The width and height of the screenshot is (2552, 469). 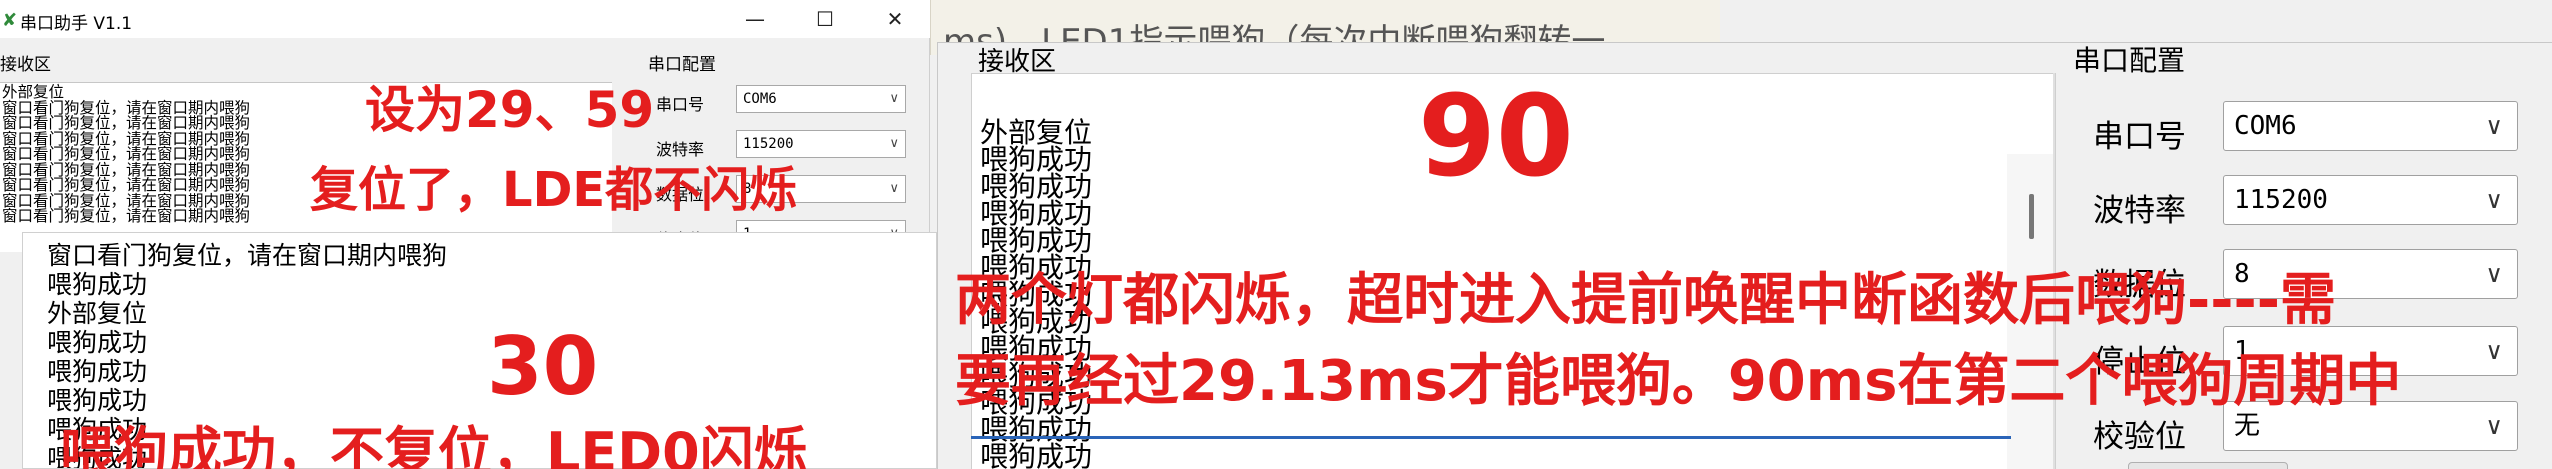 I want to click on scrollbar-thumb, so click(x=2031, y=216).